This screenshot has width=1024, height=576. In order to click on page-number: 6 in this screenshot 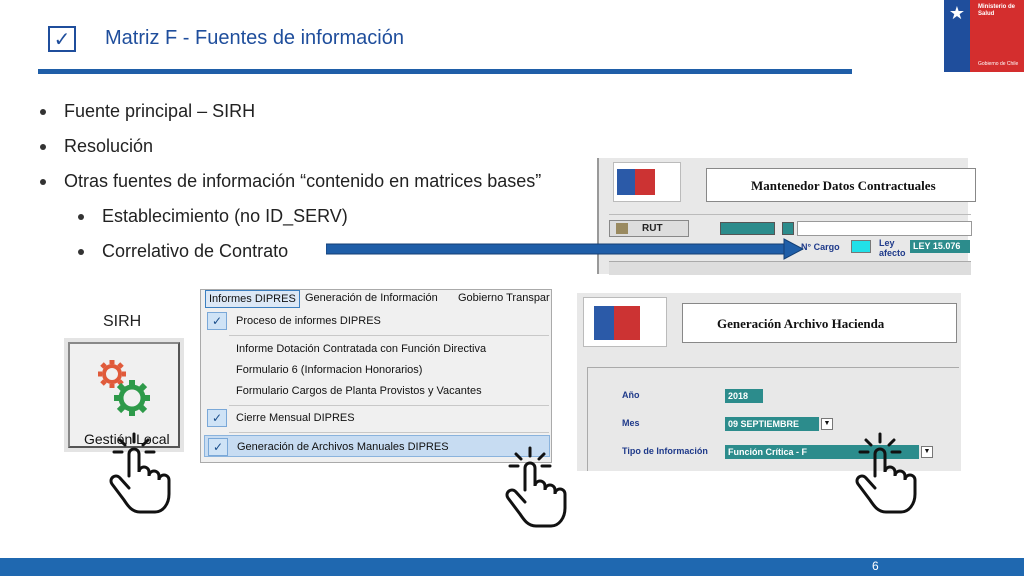, I will do `click(875, 566)`.